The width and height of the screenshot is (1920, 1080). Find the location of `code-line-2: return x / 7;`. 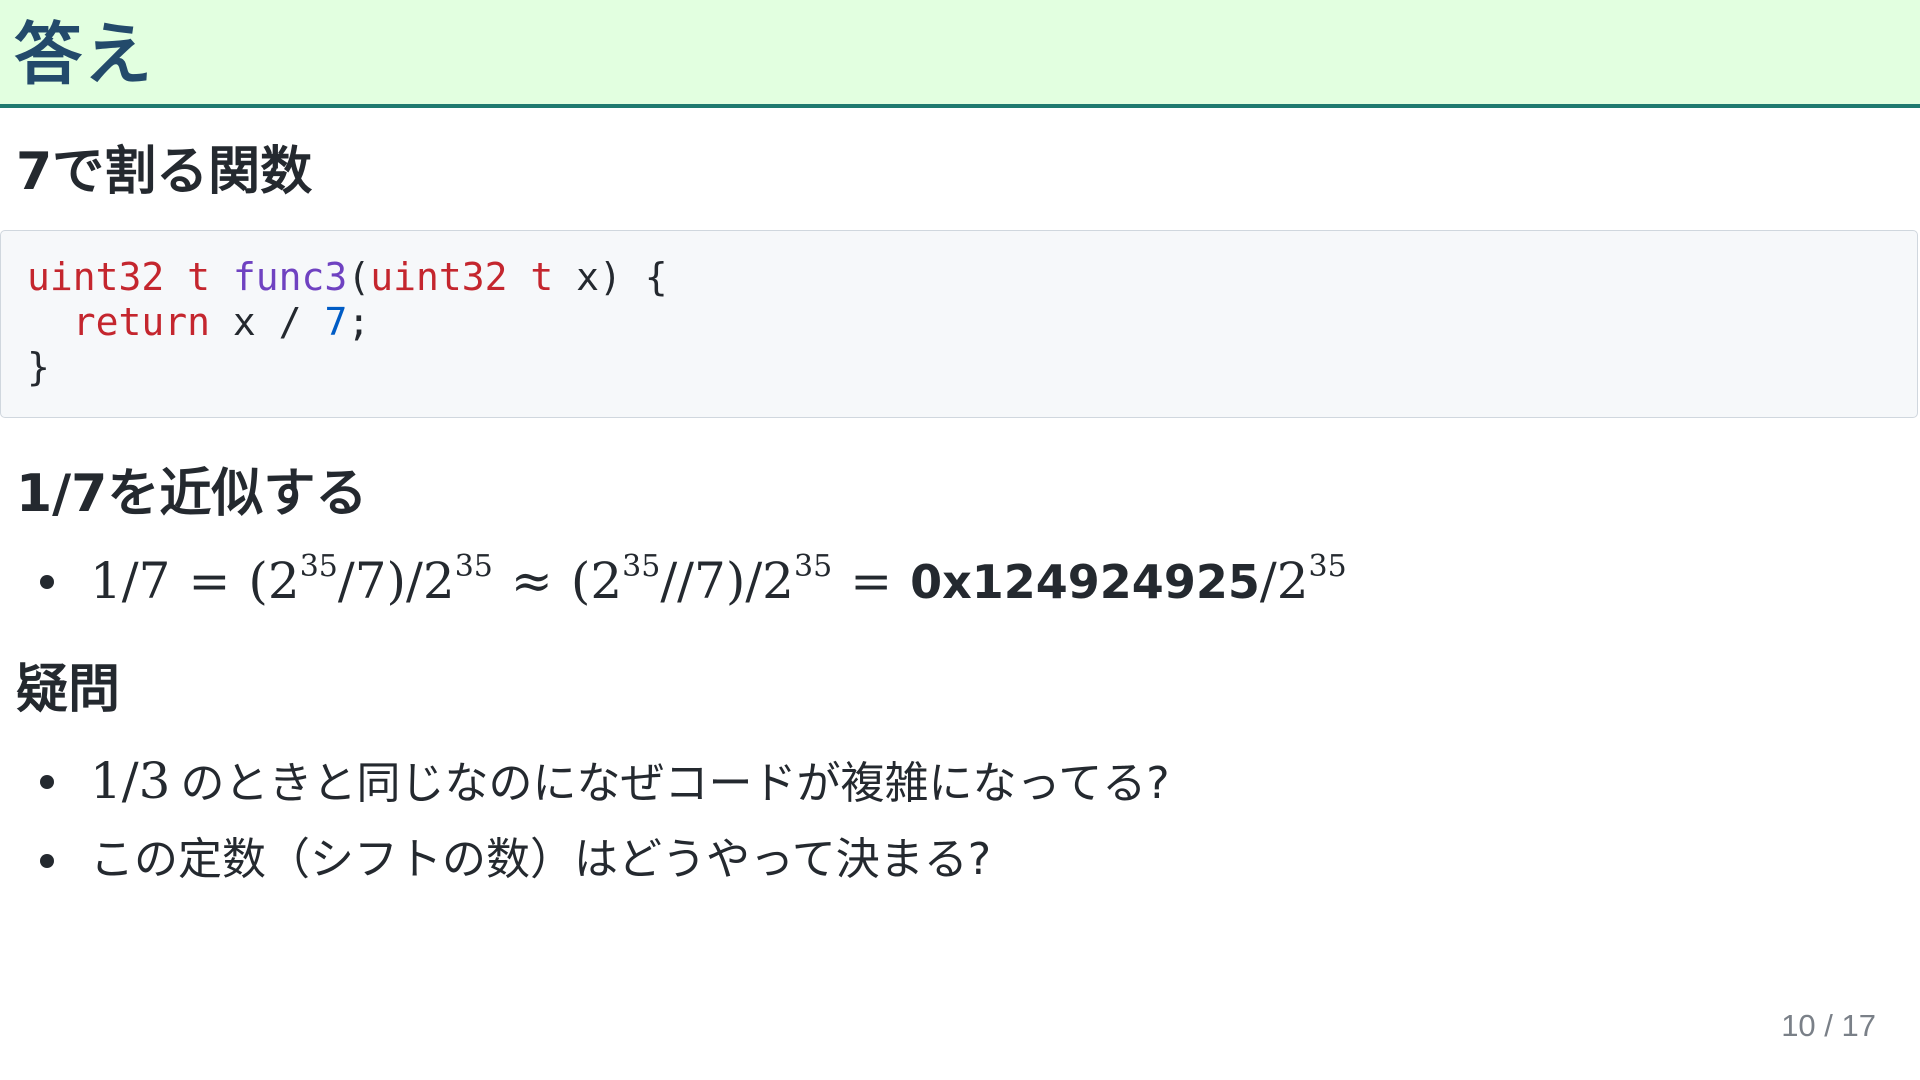

code-line-2: return x / 7; is located at coordinates (198, 322).